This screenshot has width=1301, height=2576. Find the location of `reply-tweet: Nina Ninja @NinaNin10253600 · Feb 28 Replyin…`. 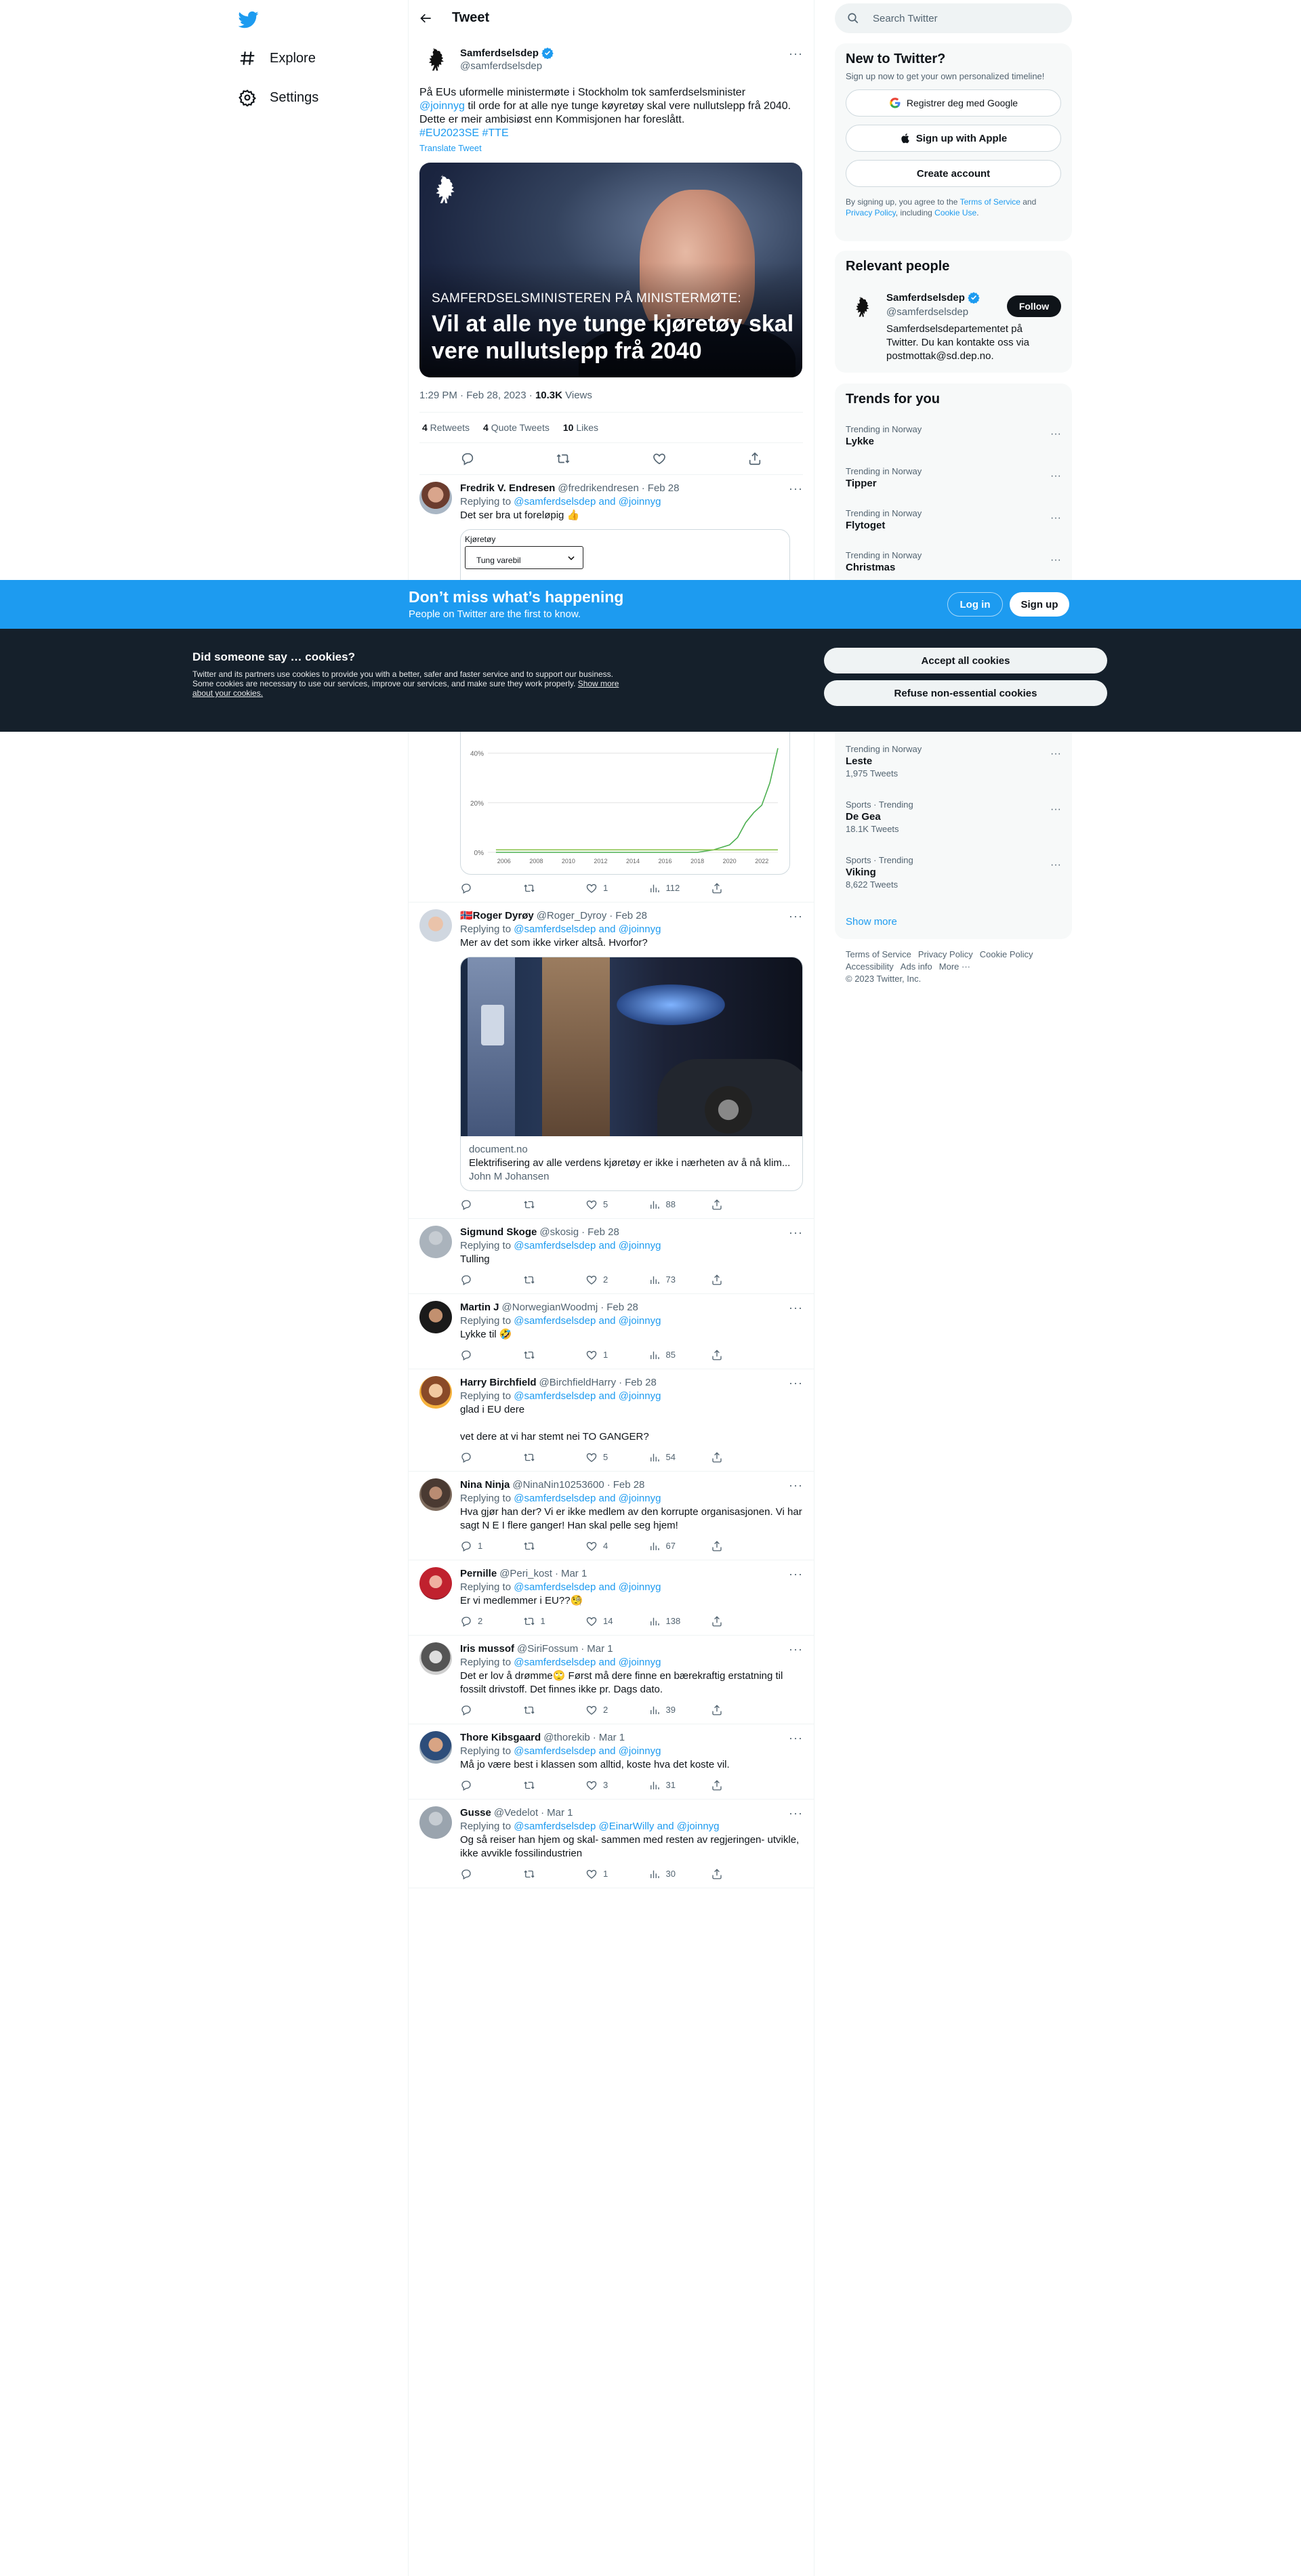

reply-tweet: Nina Ninja @NinaNin10253600 · Feb 28 Replyin… is located at coordinates (611, 1516).